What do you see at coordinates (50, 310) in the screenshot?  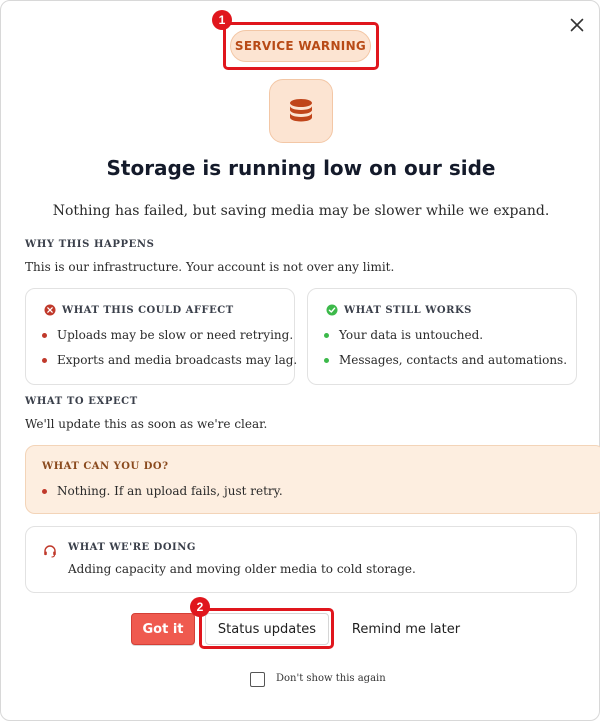 I see `x-circle-icon` at bounding box center [50, 310].